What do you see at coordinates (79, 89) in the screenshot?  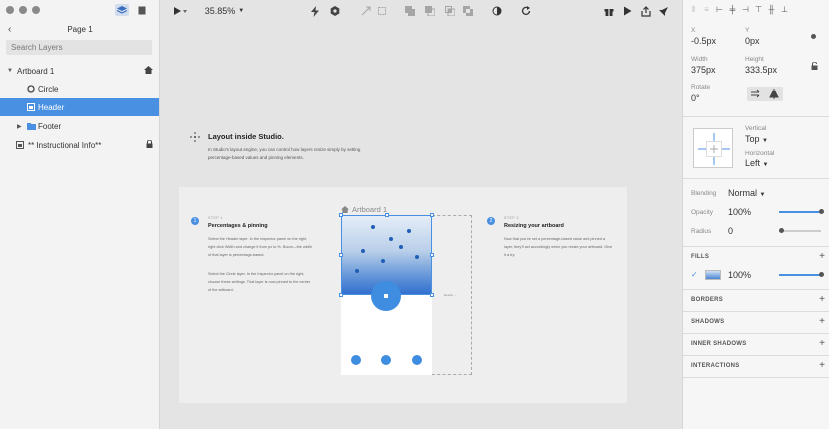 I see `layer-circle: Circle` at bounding box center [79, 89].